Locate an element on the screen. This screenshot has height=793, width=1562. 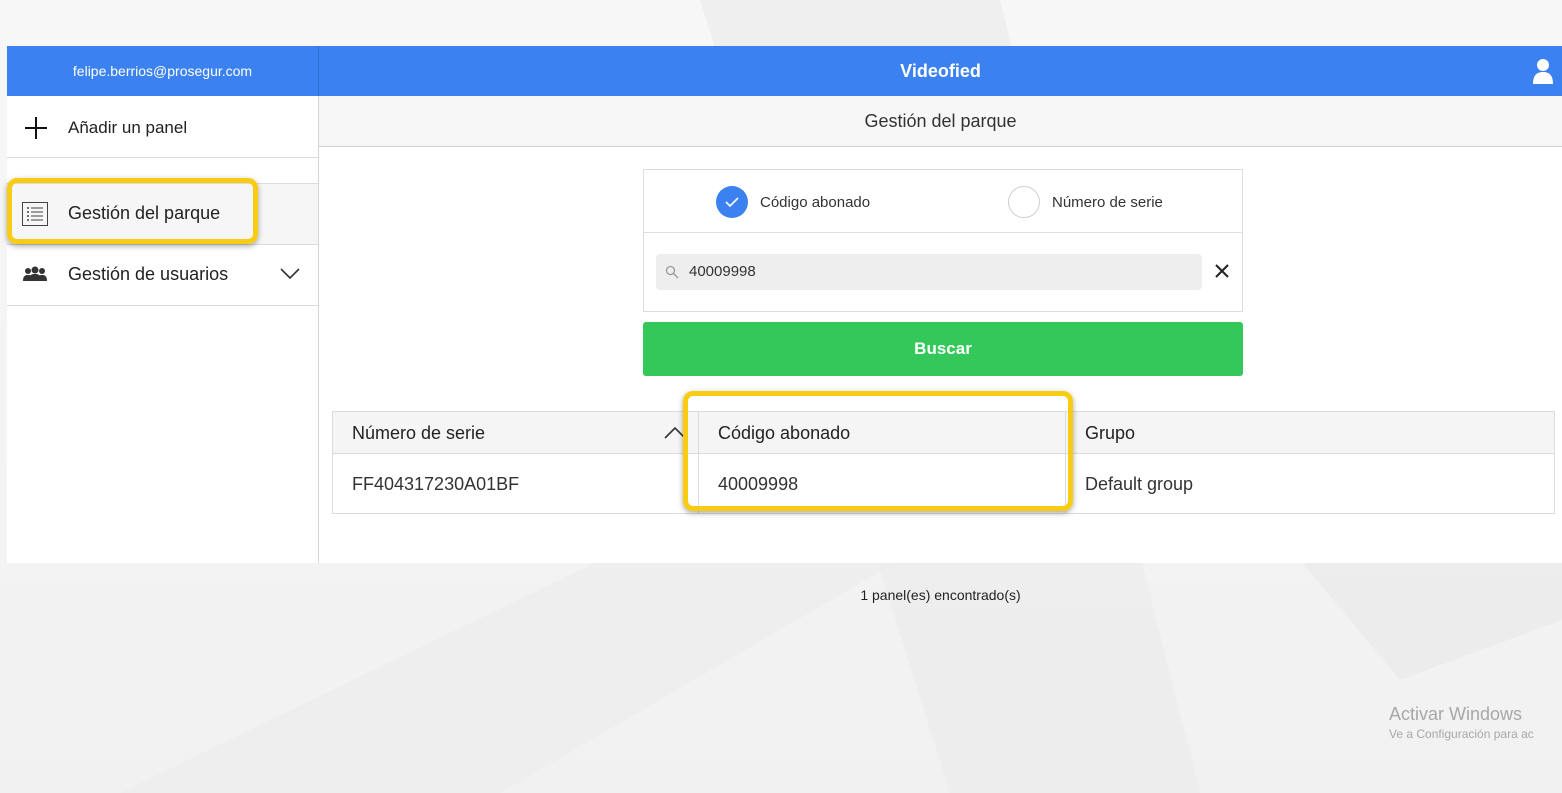
sidebar-item-label: Gestión del parque is located at coordinates (144, 213).